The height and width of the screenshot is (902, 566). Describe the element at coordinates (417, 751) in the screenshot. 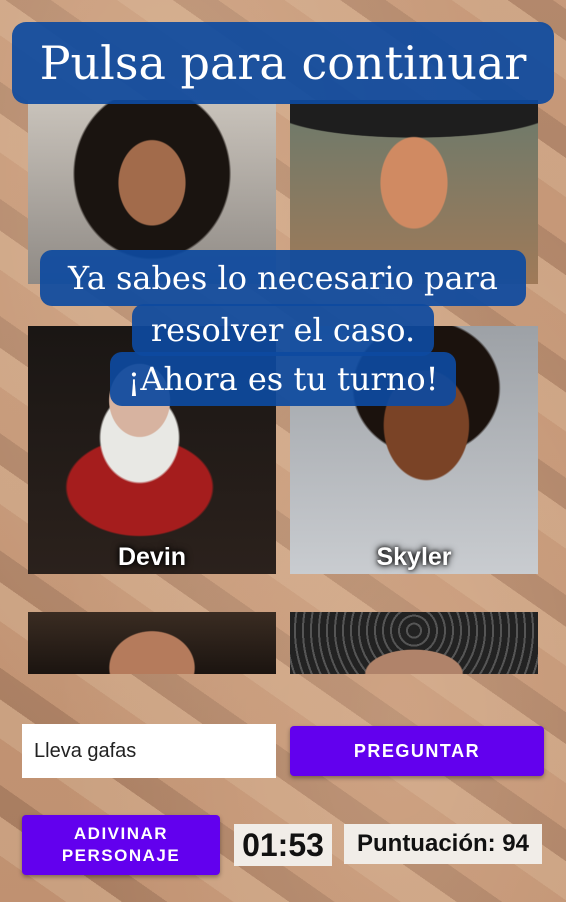

I see `ask-button: PREGUNTAR` at that location.